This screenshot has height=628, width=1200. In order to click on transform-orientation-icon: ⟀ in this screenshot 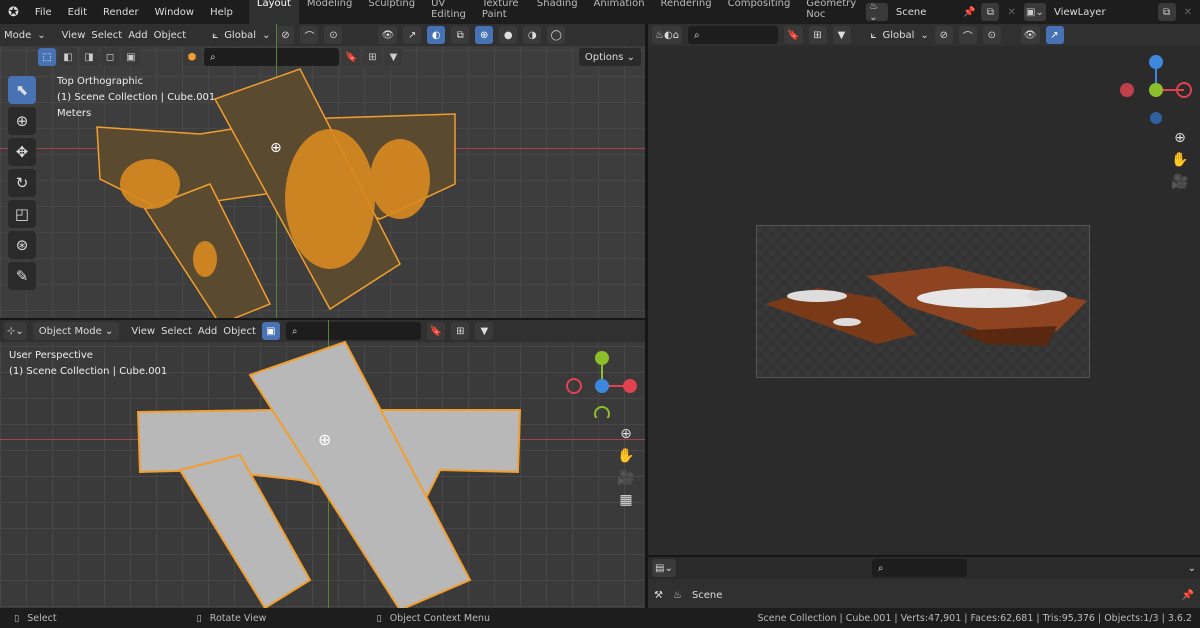, I will do `click(873, 35)`.